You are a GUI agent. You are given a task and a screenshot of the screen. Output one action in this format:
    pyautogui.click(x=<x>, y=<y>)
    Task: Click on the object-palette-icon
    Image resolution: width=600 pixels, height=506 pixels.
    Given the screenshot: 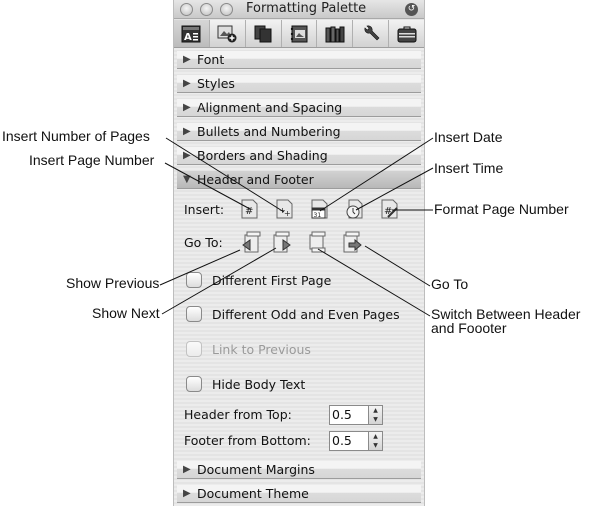 What is the action you would take?
    pyautogui.click(x=227, y=34)
    